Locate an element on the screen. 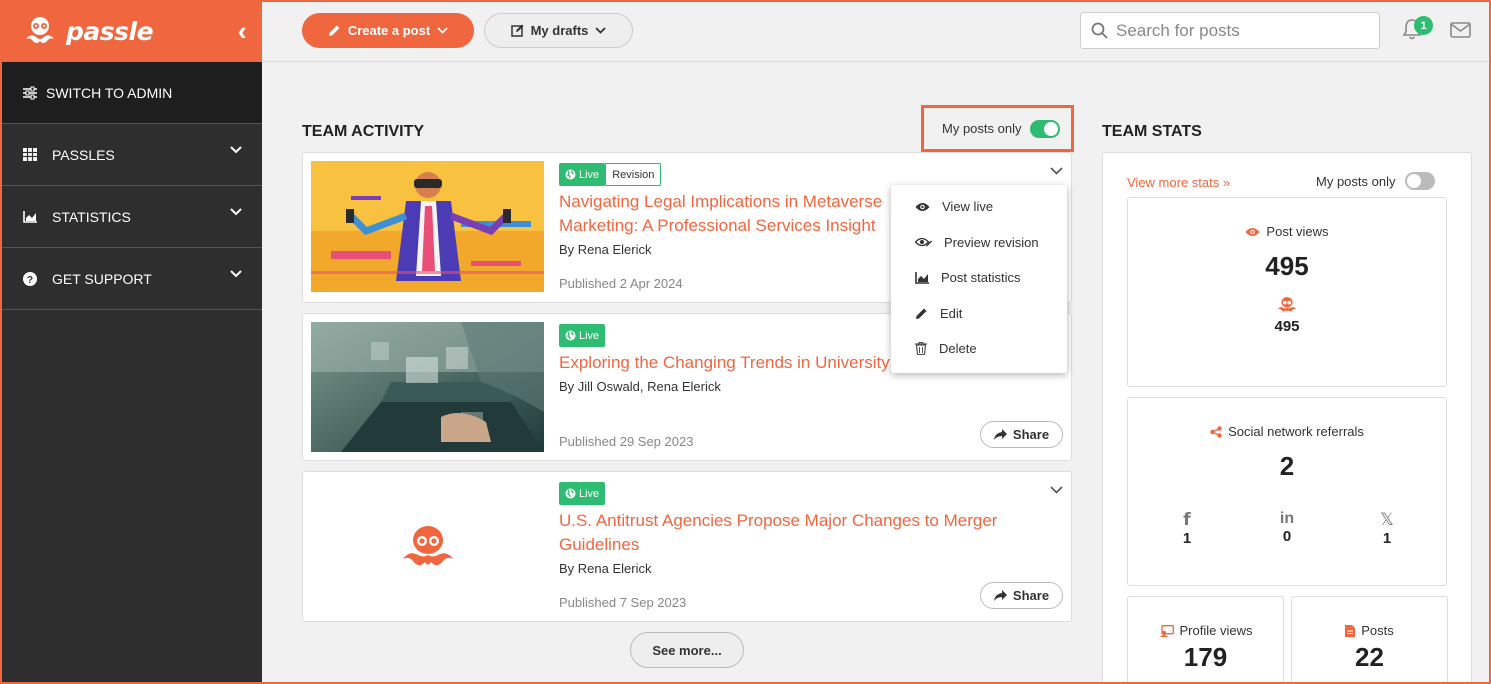 The image size is (1491, 684). profile-views-label-row: Profile views is located at coordinates (1205, 630).